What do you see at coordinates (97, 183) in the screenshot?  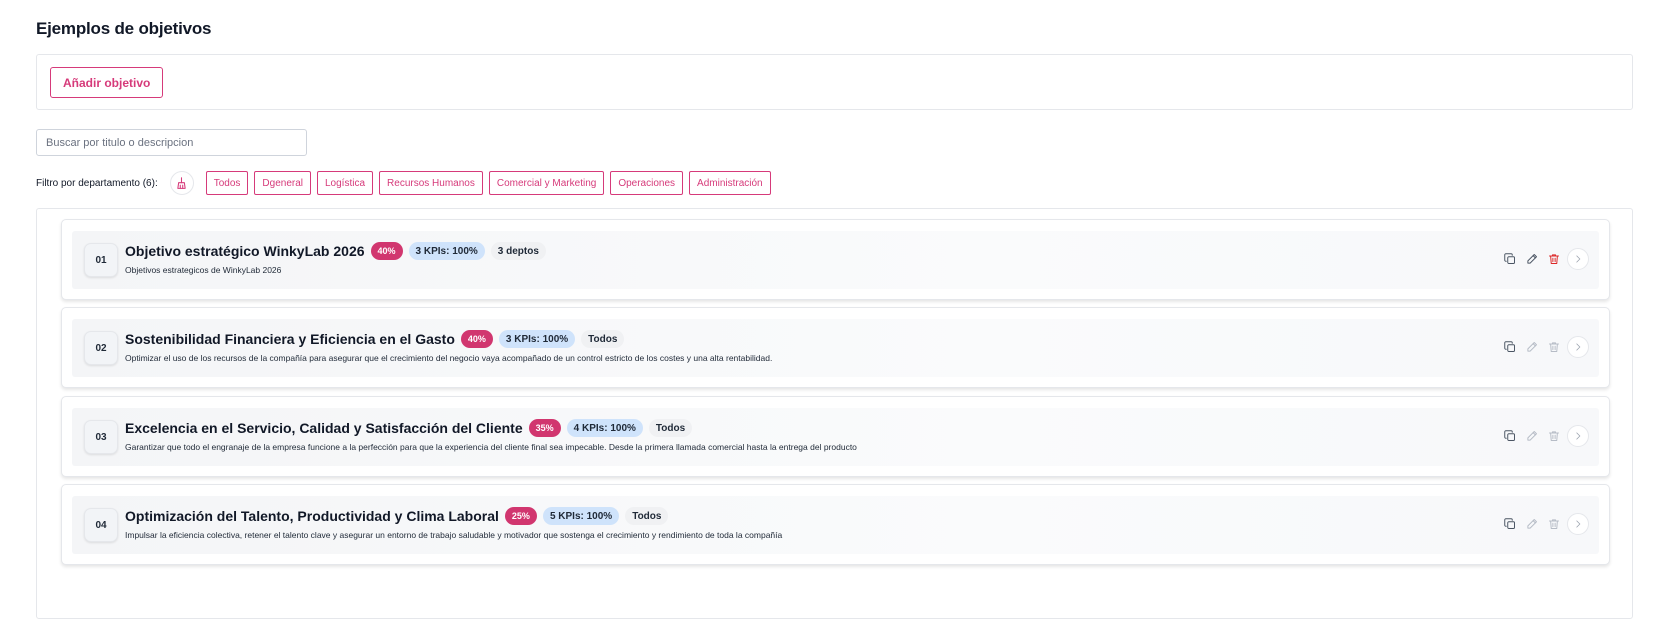 I see `filter-label: Filtro por departamento (6):` at bounding box center [97, 183].